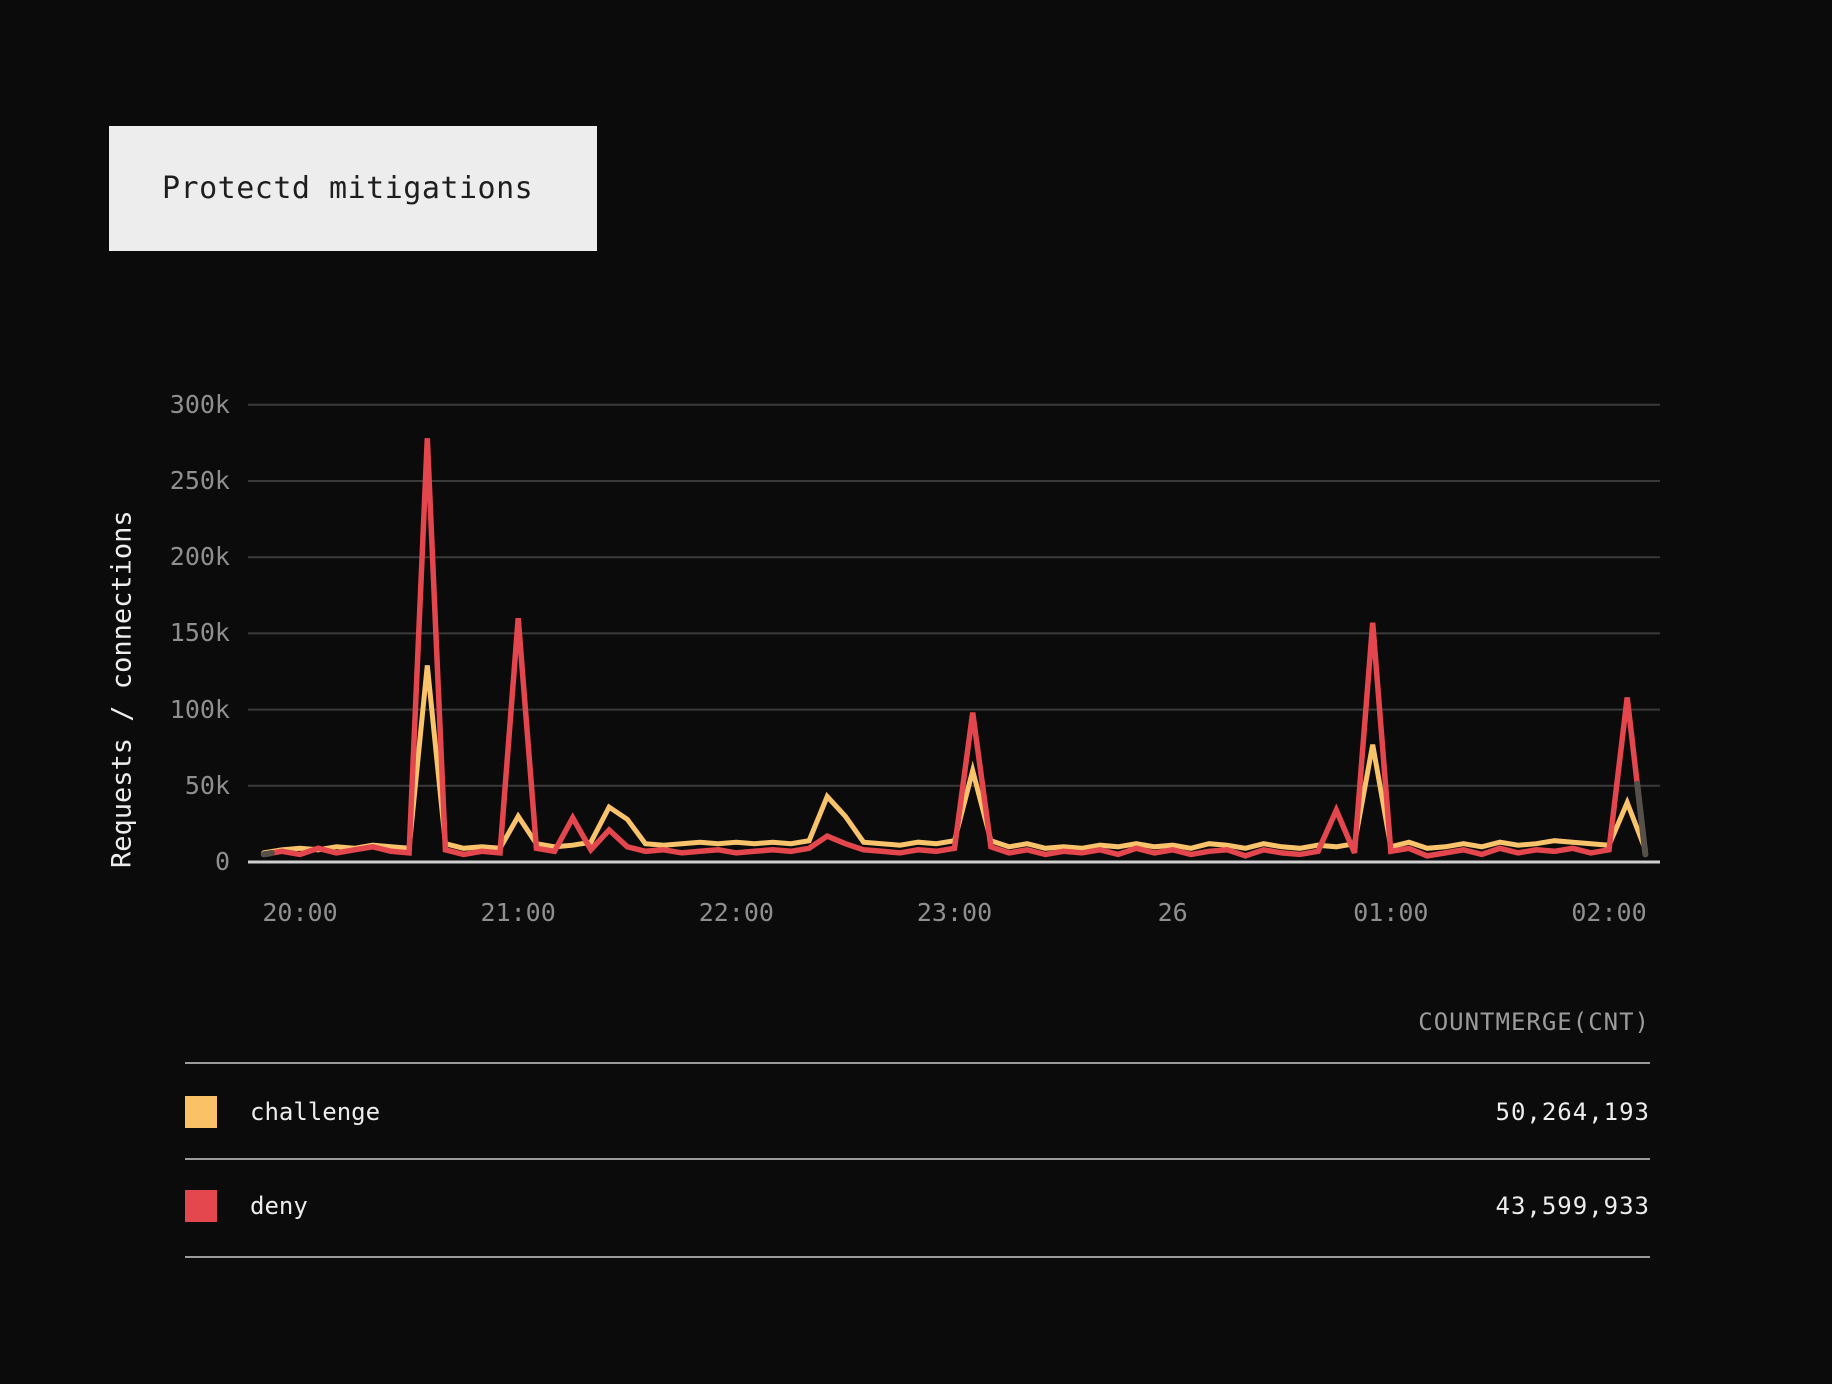 This screenshot has width=1832, height=1384. What do you see at coordinates (1609, 912) in the screenshot?
I see `x-tick-label: 02:00` at bounding box center [1609, 912].